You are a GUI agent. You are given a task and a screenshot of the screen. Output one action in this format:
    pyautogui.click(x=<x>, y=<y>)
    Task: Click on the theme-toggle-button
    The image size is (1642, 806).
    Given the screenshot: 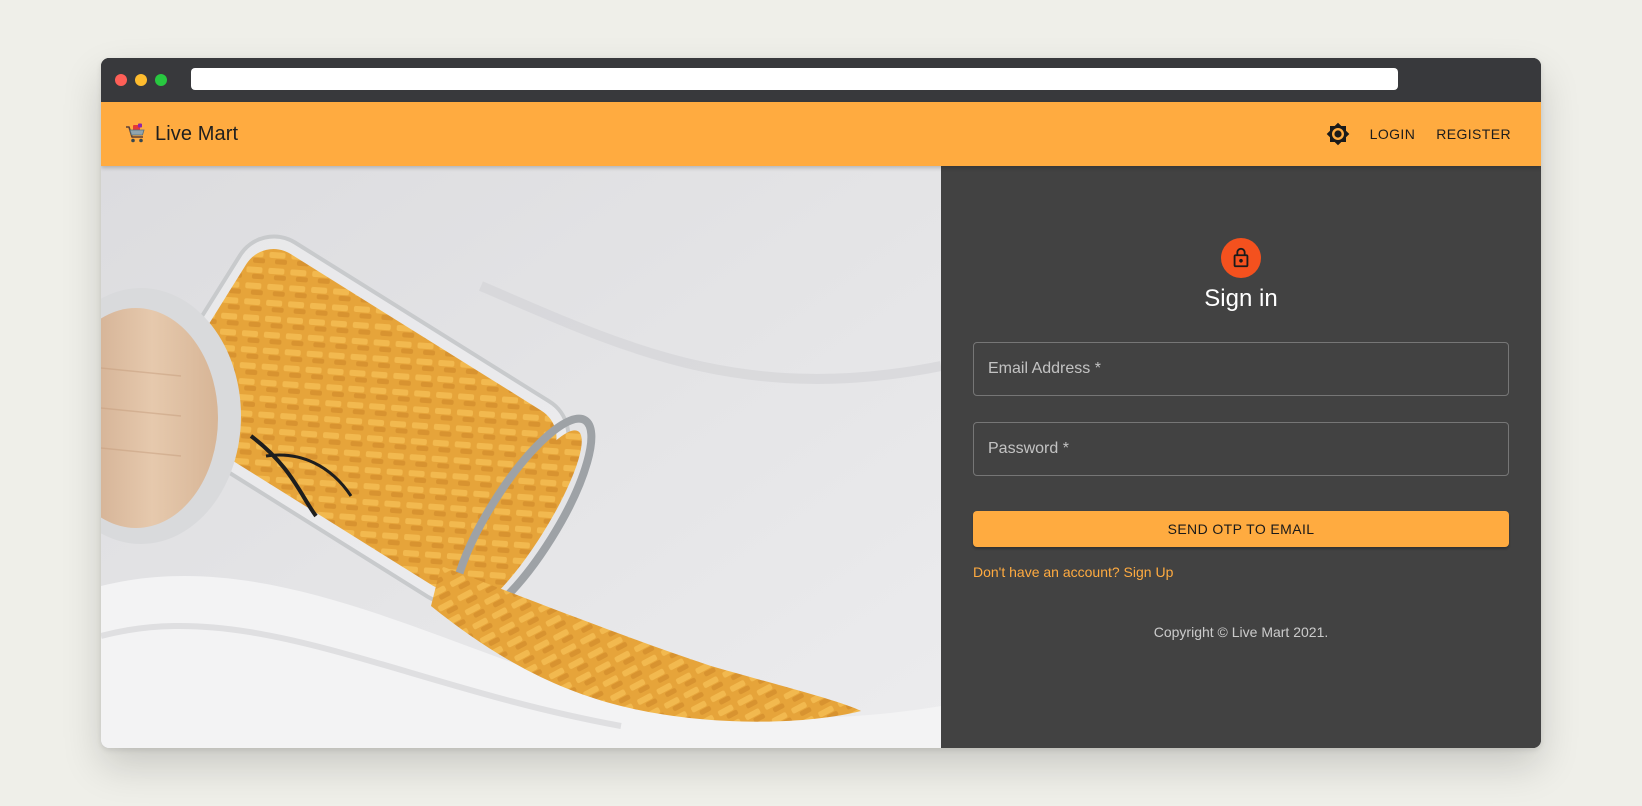 What is the action you would take?
    pyautogui.click(x=1338, y=134)
    